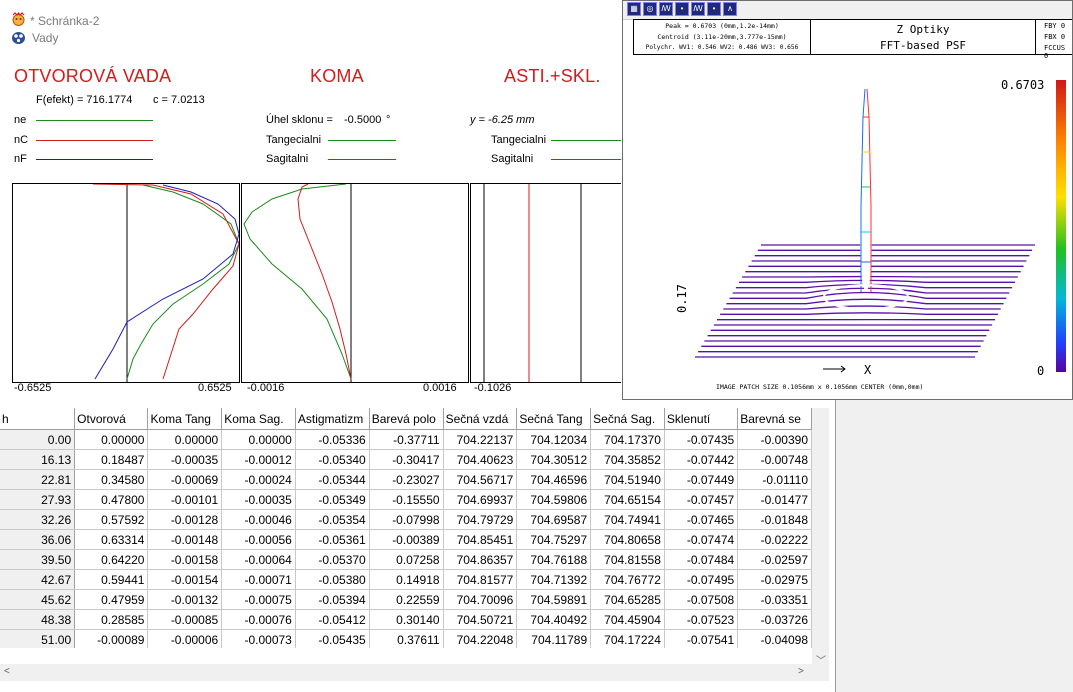 The image size is (1073, 692). I want to click on table-cell: 704.79729, so click(480, 519).